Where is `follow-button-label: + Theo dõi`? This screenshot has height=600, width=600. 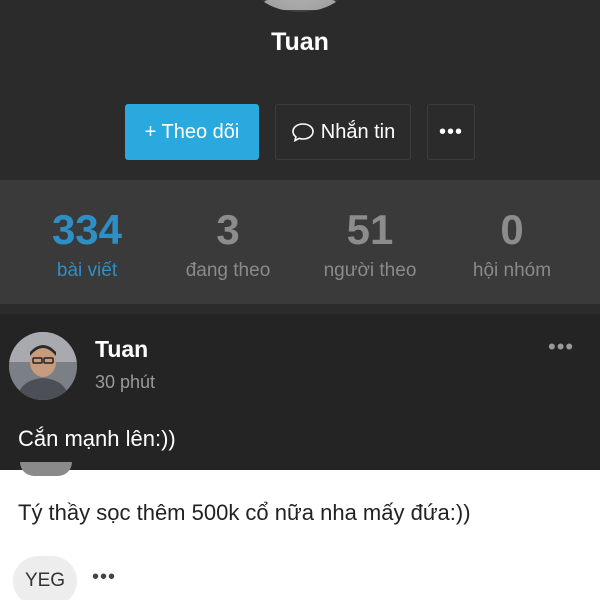 follow-button-label: + Theo dõi is located at coordinates (192, 131).